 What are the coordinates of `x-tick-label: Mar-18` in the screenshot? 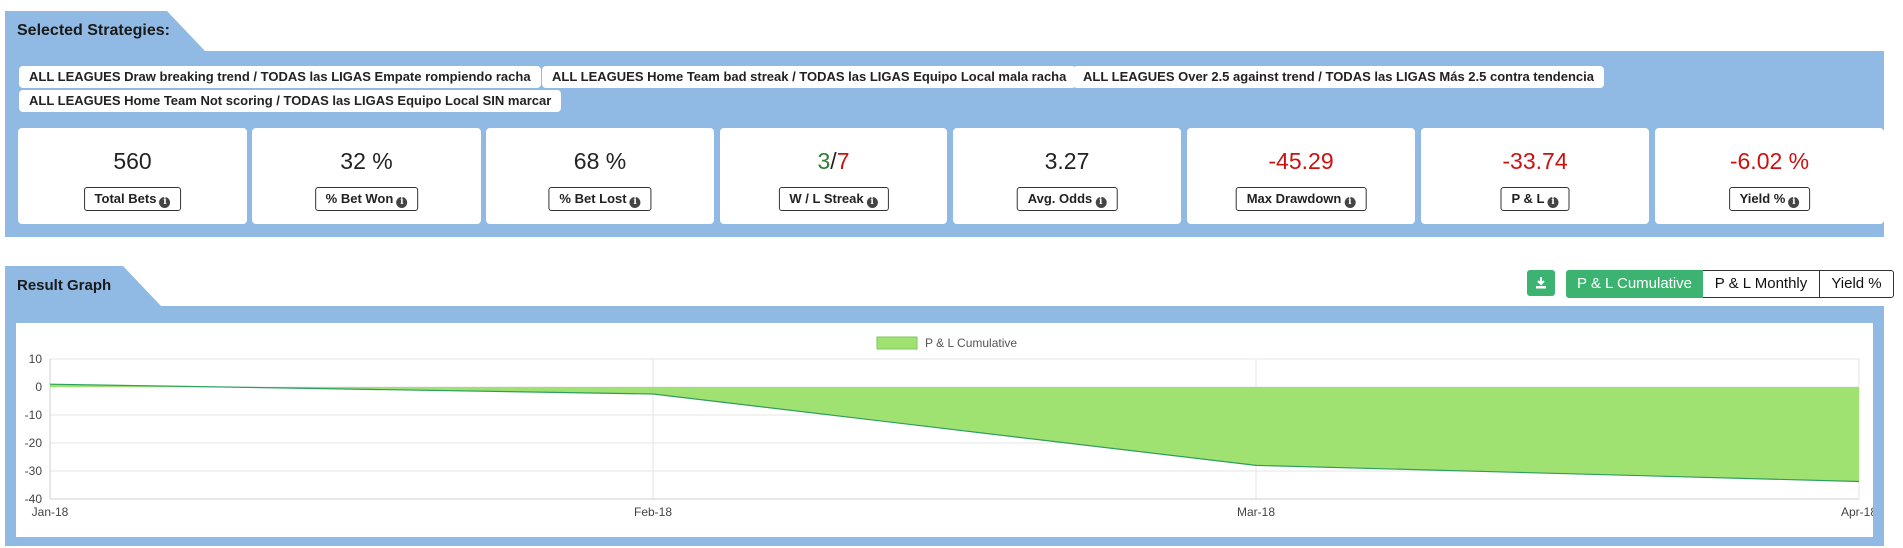 It's located at (1256, 512).